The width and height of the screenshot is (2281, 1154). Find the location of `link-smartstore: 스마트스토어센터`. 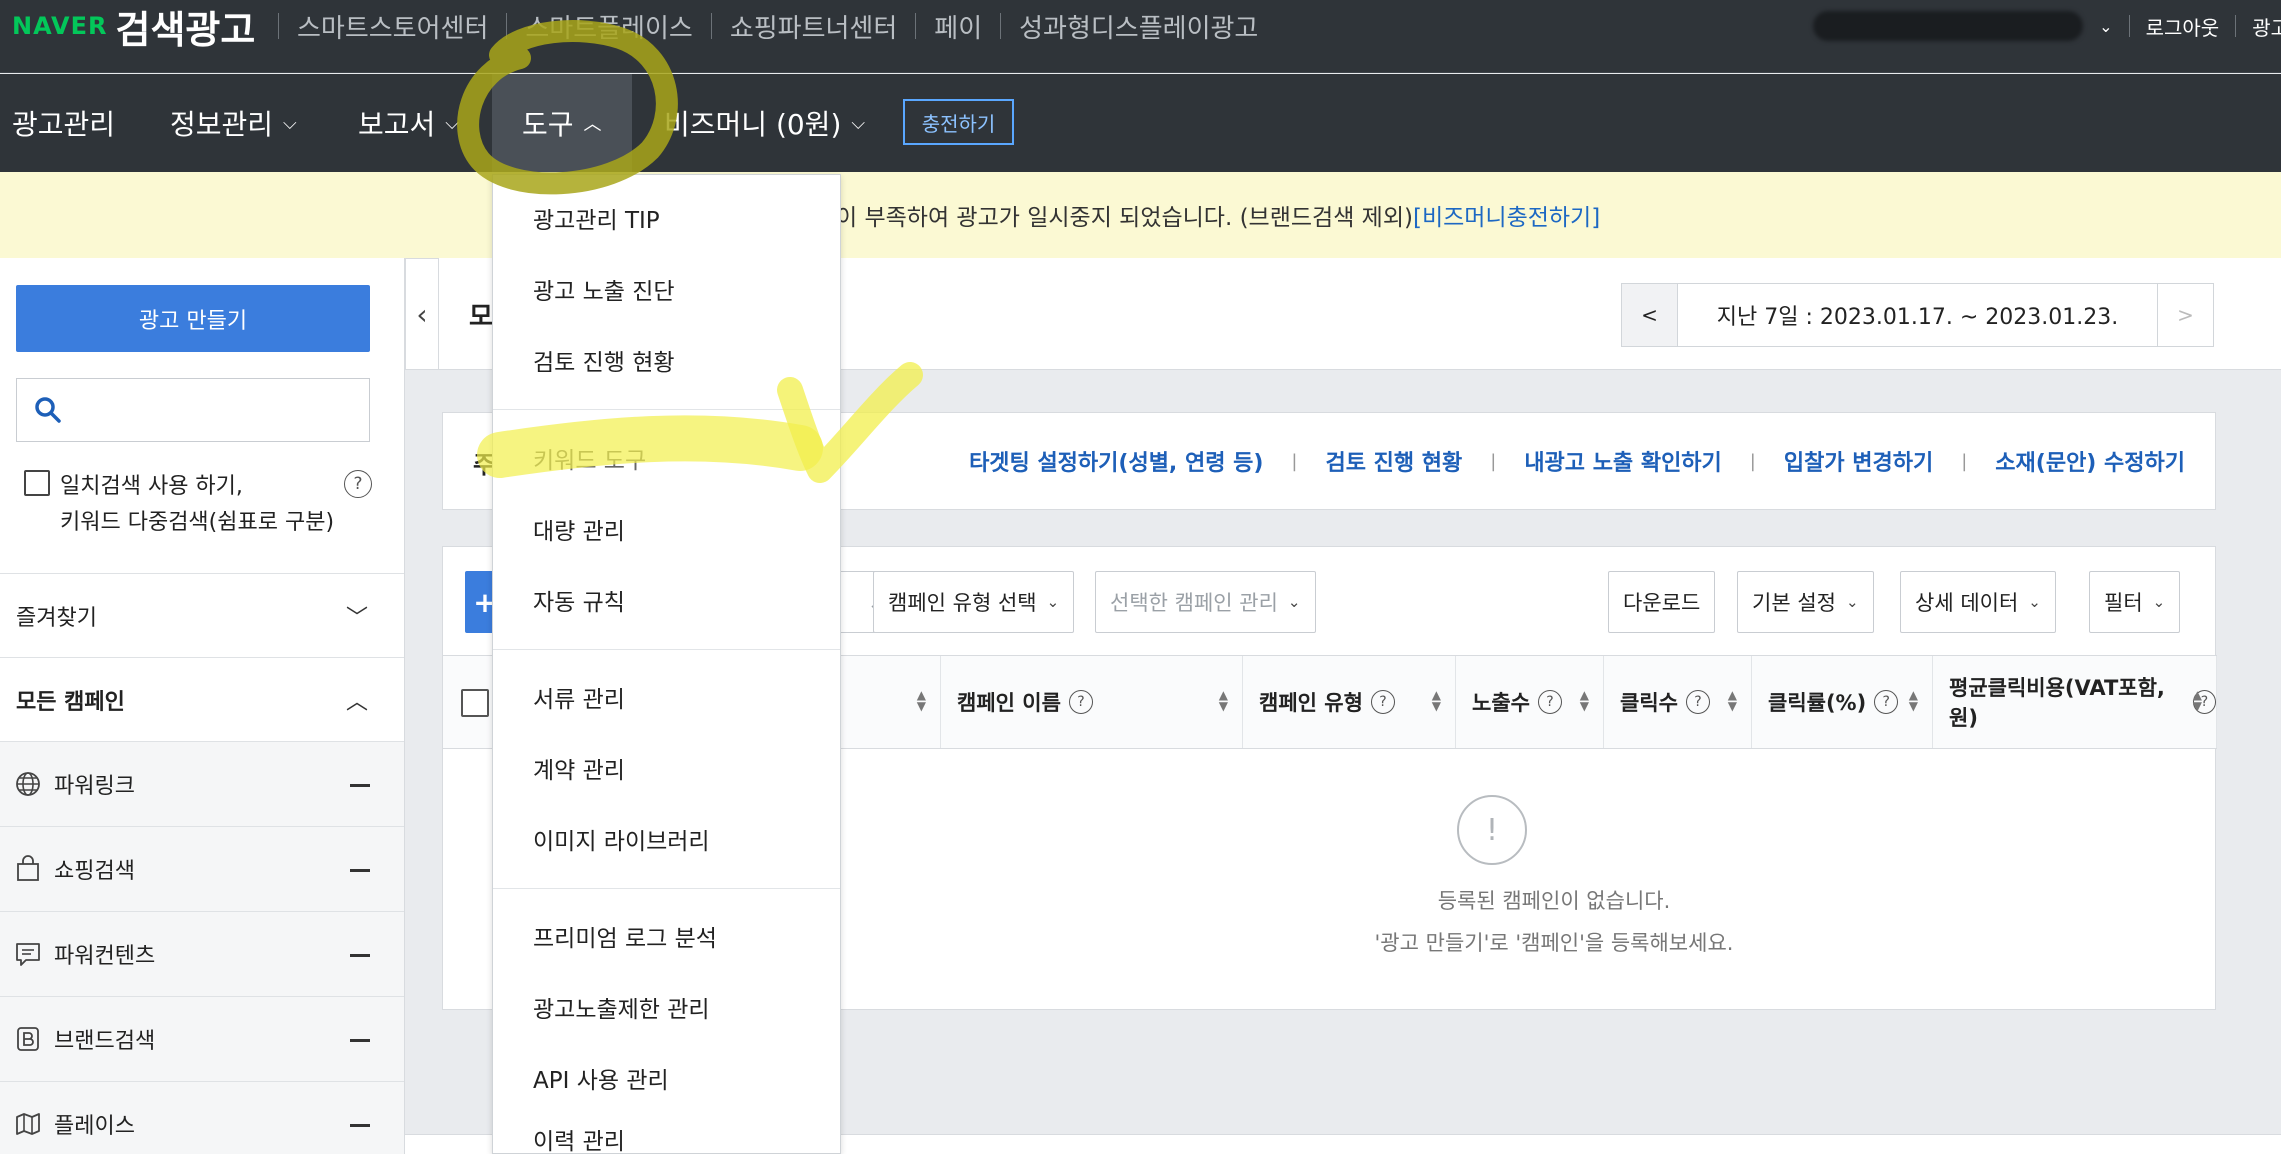

link-smartstore: 스마트스토어센터 is located at coordinates (392, 26).